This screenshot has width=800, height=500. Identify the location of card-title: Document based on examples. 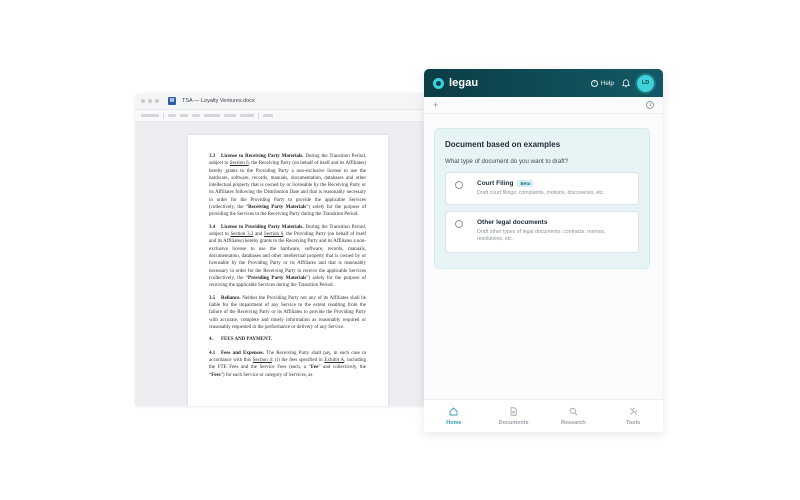
(503, 144).